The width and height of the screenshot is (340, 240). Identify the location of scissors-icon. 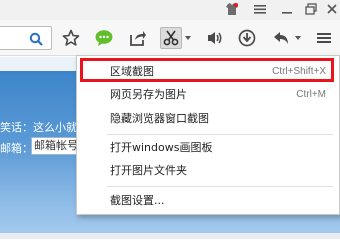
(171, 38).